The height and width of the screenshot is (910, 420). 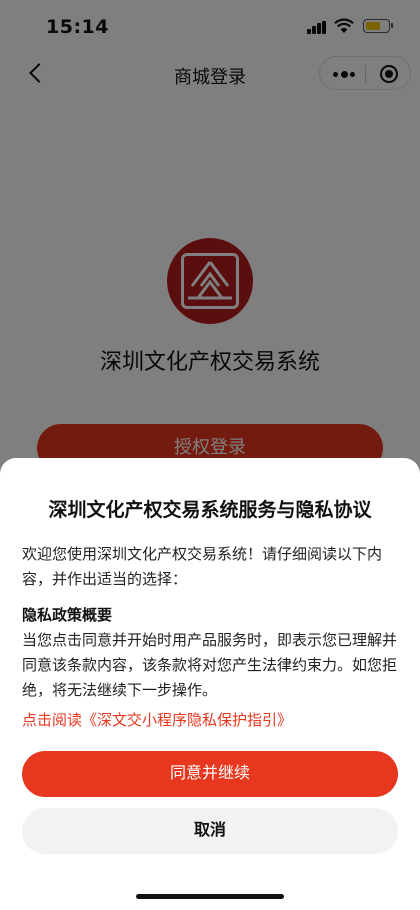 What do you see at coordinates (67, 615) in the screenshot?
I see `privacy-summary-heading: 隐私政策概要` at bounding box center [67, 615].